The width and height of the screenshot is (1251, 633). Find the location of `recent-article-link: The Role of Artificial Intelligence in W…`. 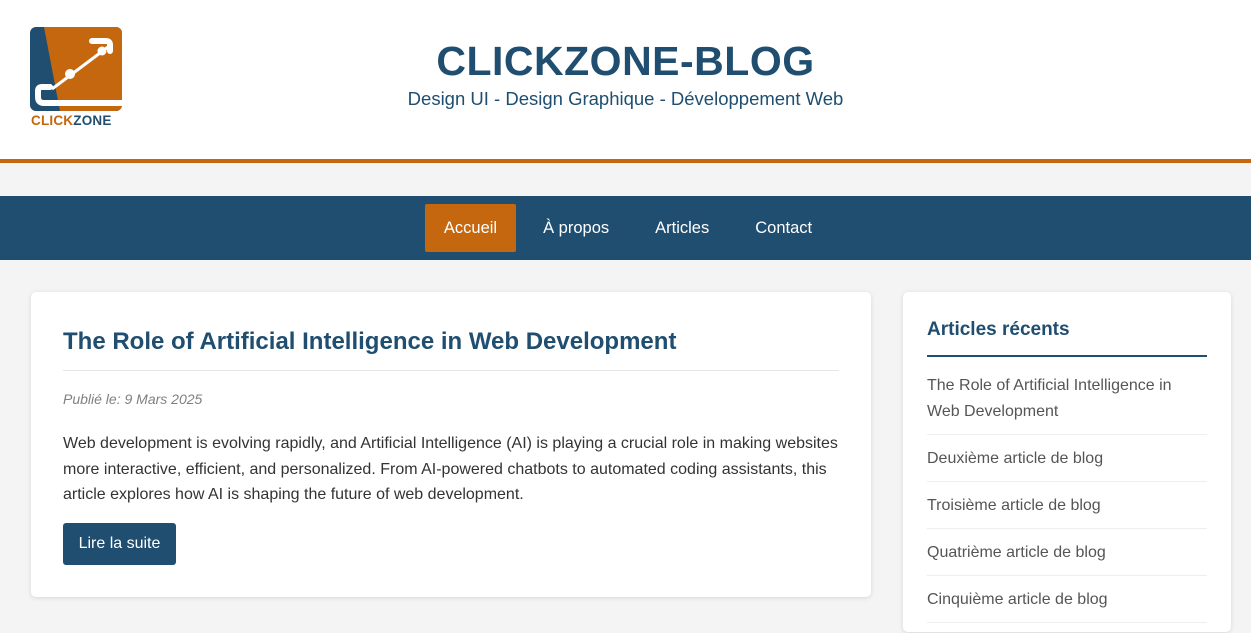

recent-article-link: The Role of Artificial Intelligence in W… is located at coordinates (1067, 403).